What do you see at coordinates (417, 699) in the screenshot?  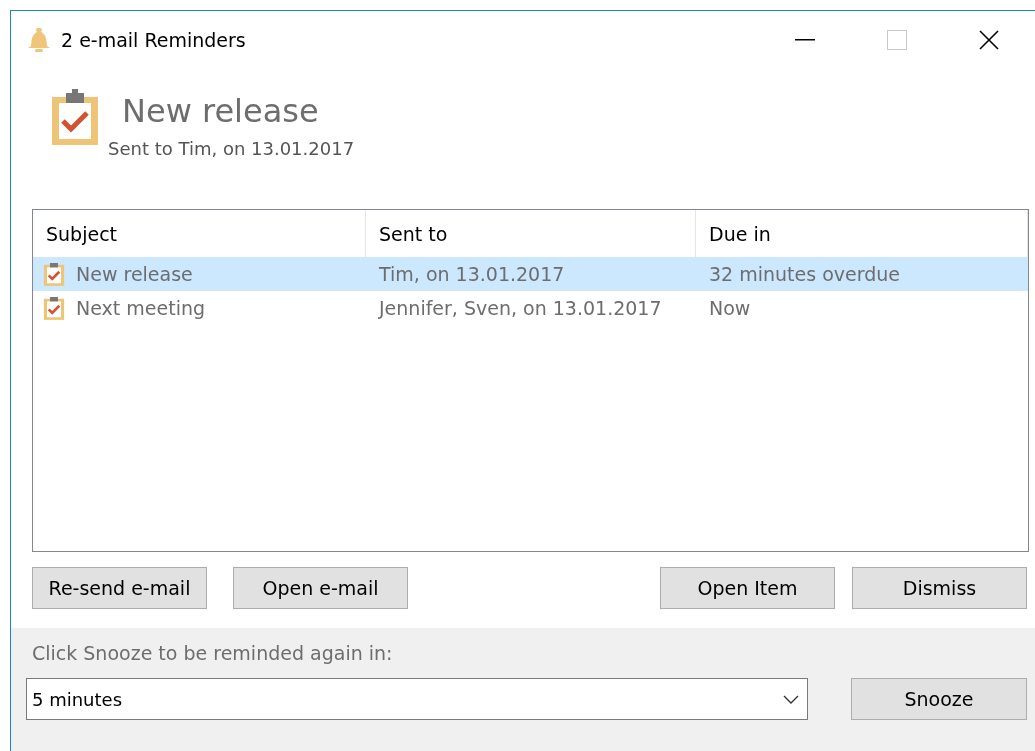 I see `snooze-dropdown: 5 minutes` at bounding box center [417, 699].